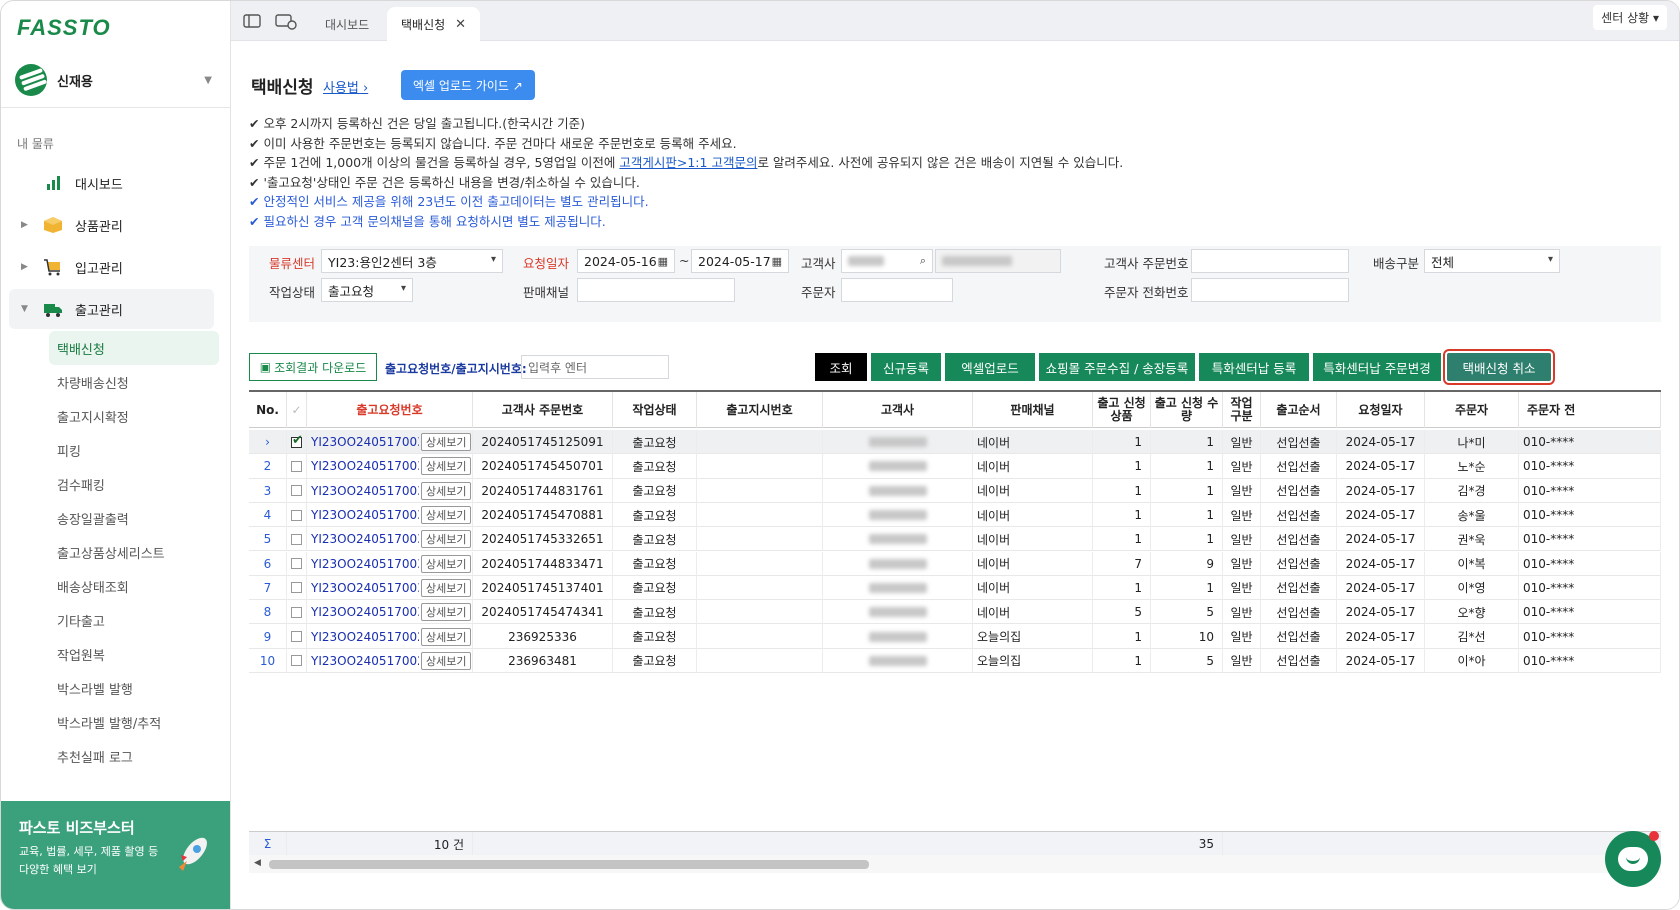 The image size is (1680, 910). I want to click on col-header-item-count: 출고 신청 상품, so click(1122, 410).